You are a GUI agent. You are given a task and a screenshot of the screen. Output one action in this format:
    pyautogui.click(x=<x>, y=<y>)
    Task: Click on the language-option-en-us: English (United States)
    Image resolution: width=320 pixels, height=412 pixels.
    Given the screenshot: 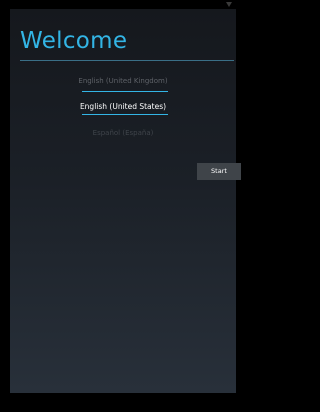 What is the action you would take?
    pyautogui.click(x=123, y=107)
    